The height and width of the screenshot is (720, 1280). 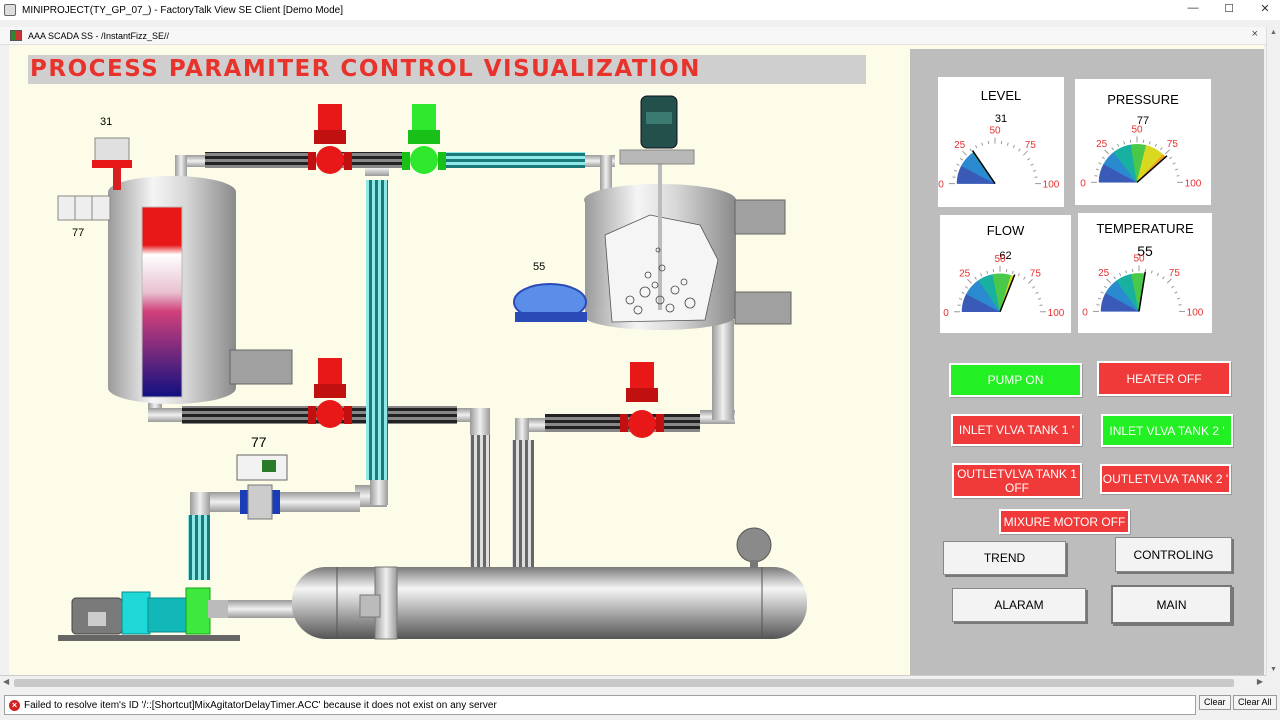 I want to click on heater-off-button: HEATER OFF, so click(x=1164, y=378).